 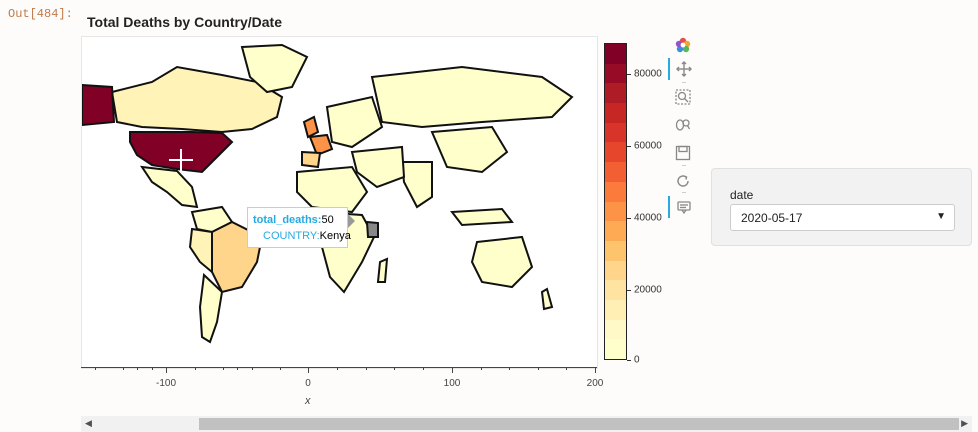 What do you see at coordinates (308, 401) in the screenshot?
I see `x-axis-label: x` at bounding box center [308, 401].